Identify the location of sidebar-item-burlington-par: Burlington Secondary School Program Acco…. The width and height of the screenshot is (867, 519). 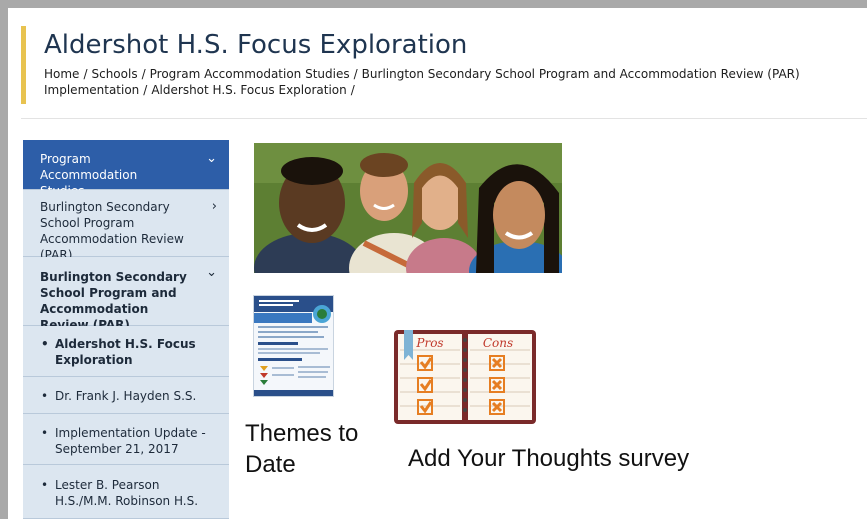
(126, 226).